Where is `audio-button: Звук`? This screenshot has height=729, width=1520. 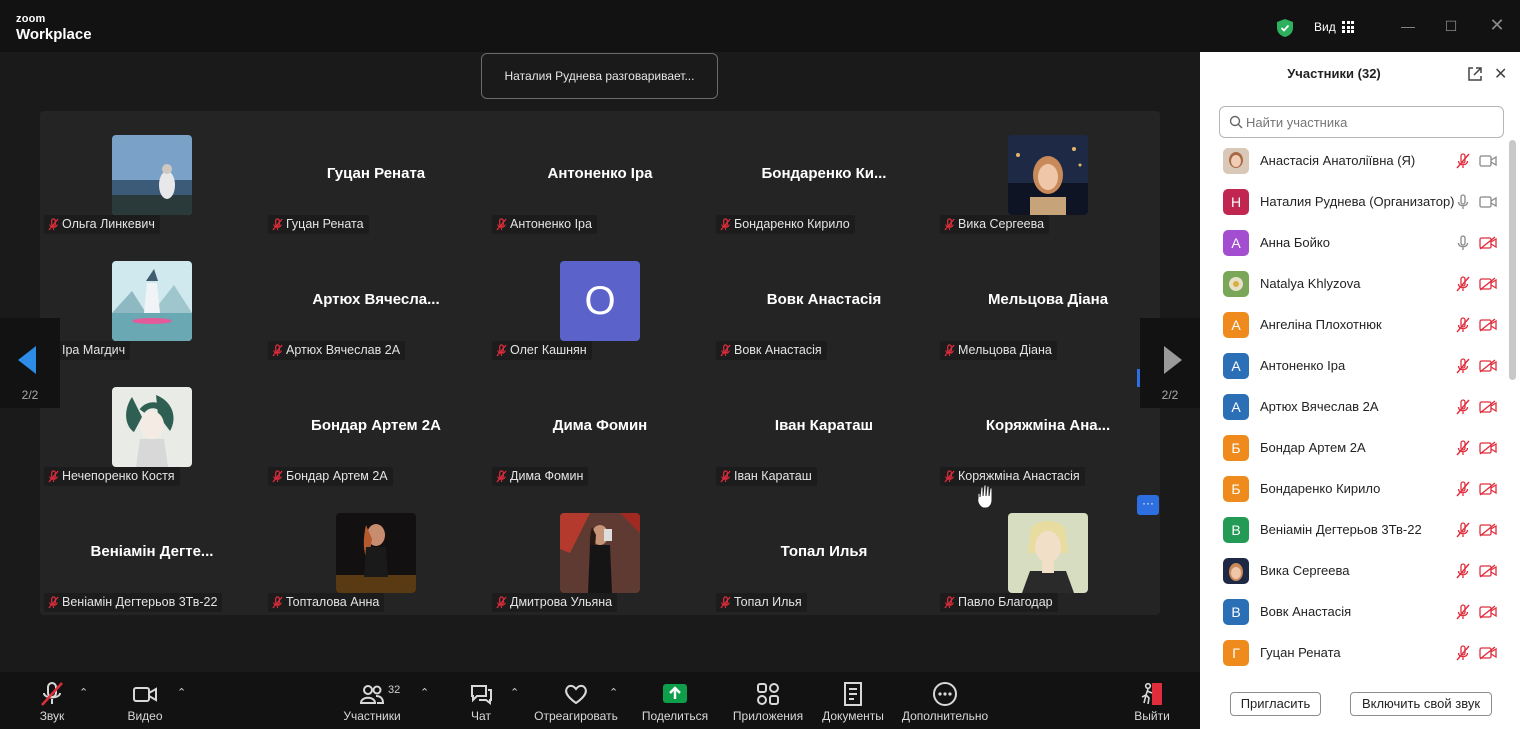 audio-button: Звук is located at coordinates (52, 700).